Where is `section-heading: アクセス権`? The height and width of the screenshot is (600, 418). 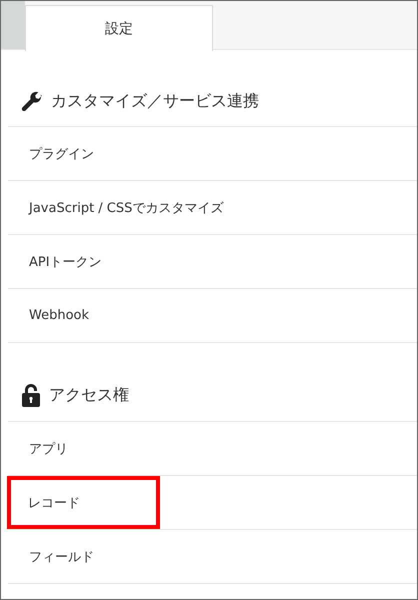 section-heading: アクセス権 is located at coordinates (89, 395).